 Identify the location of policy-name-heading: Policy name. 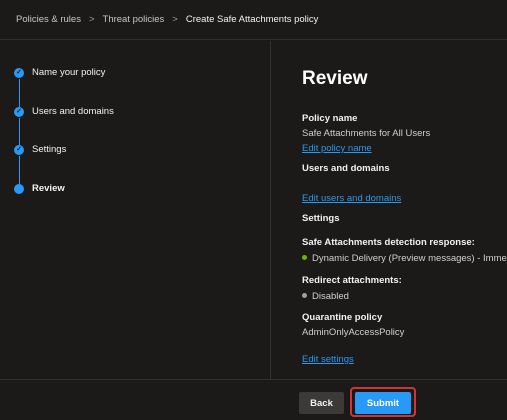
(330, 118).